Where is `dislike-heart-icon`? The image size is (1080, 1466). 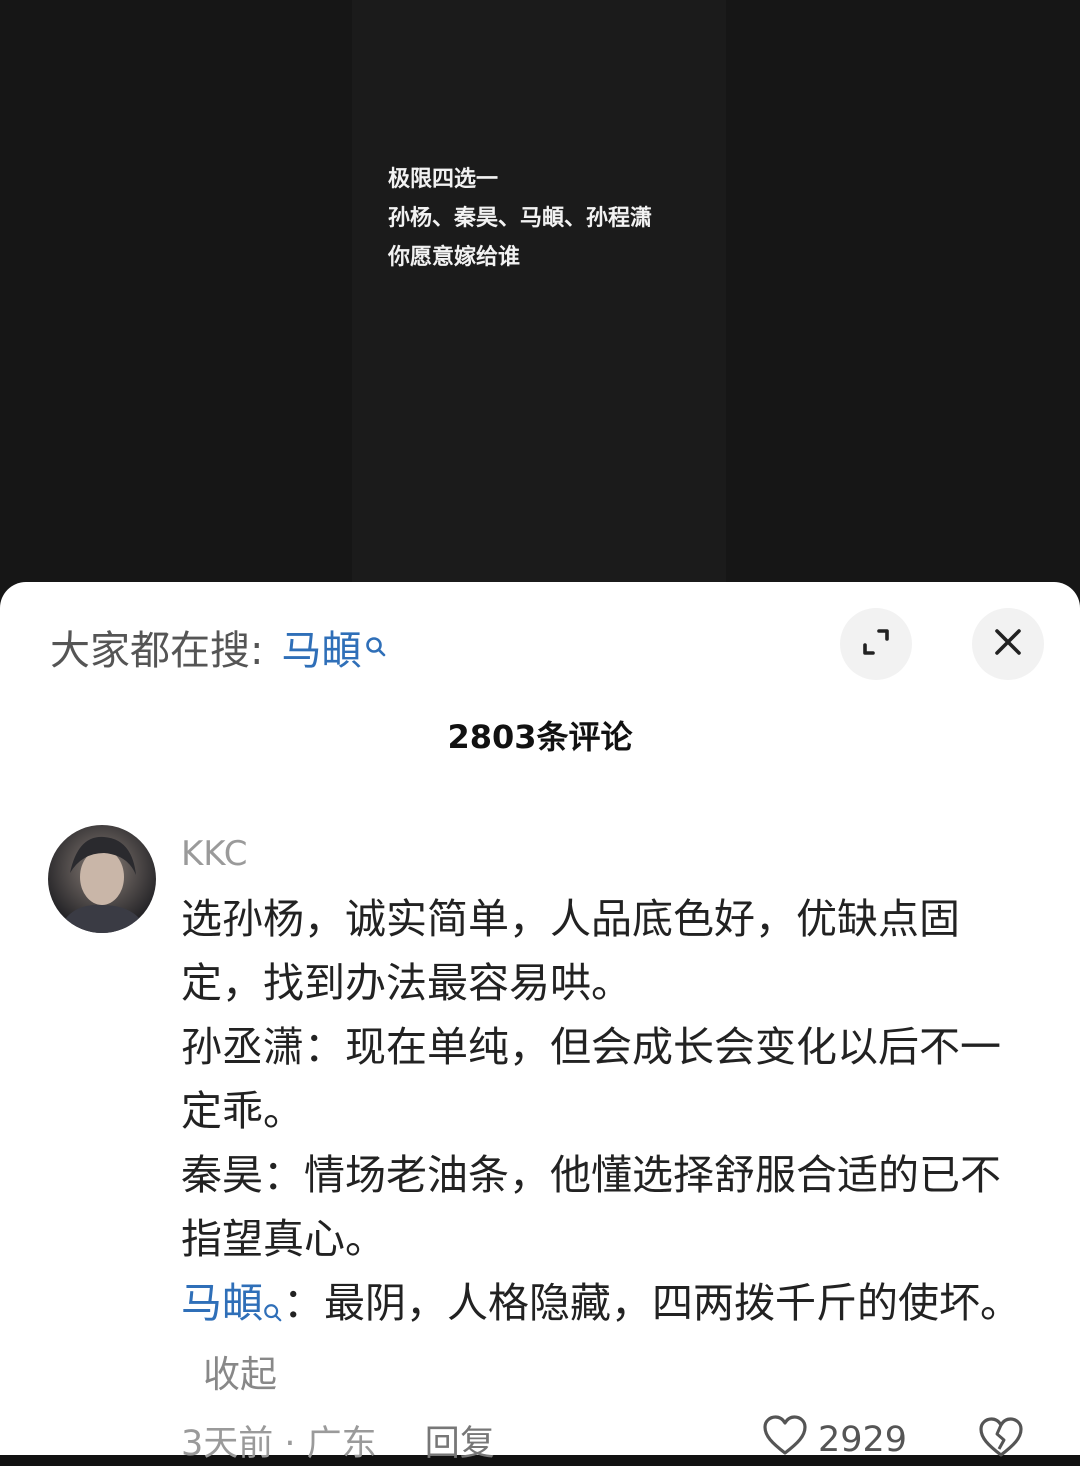
dislike-heart-icon is located at coordinates (1001, 1439).